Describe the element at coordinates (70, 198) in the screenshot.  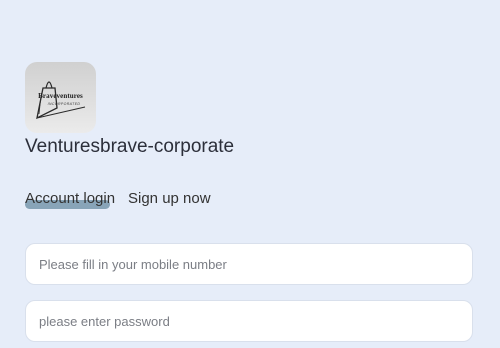
I see `tab-account-login: Account login` at that location.